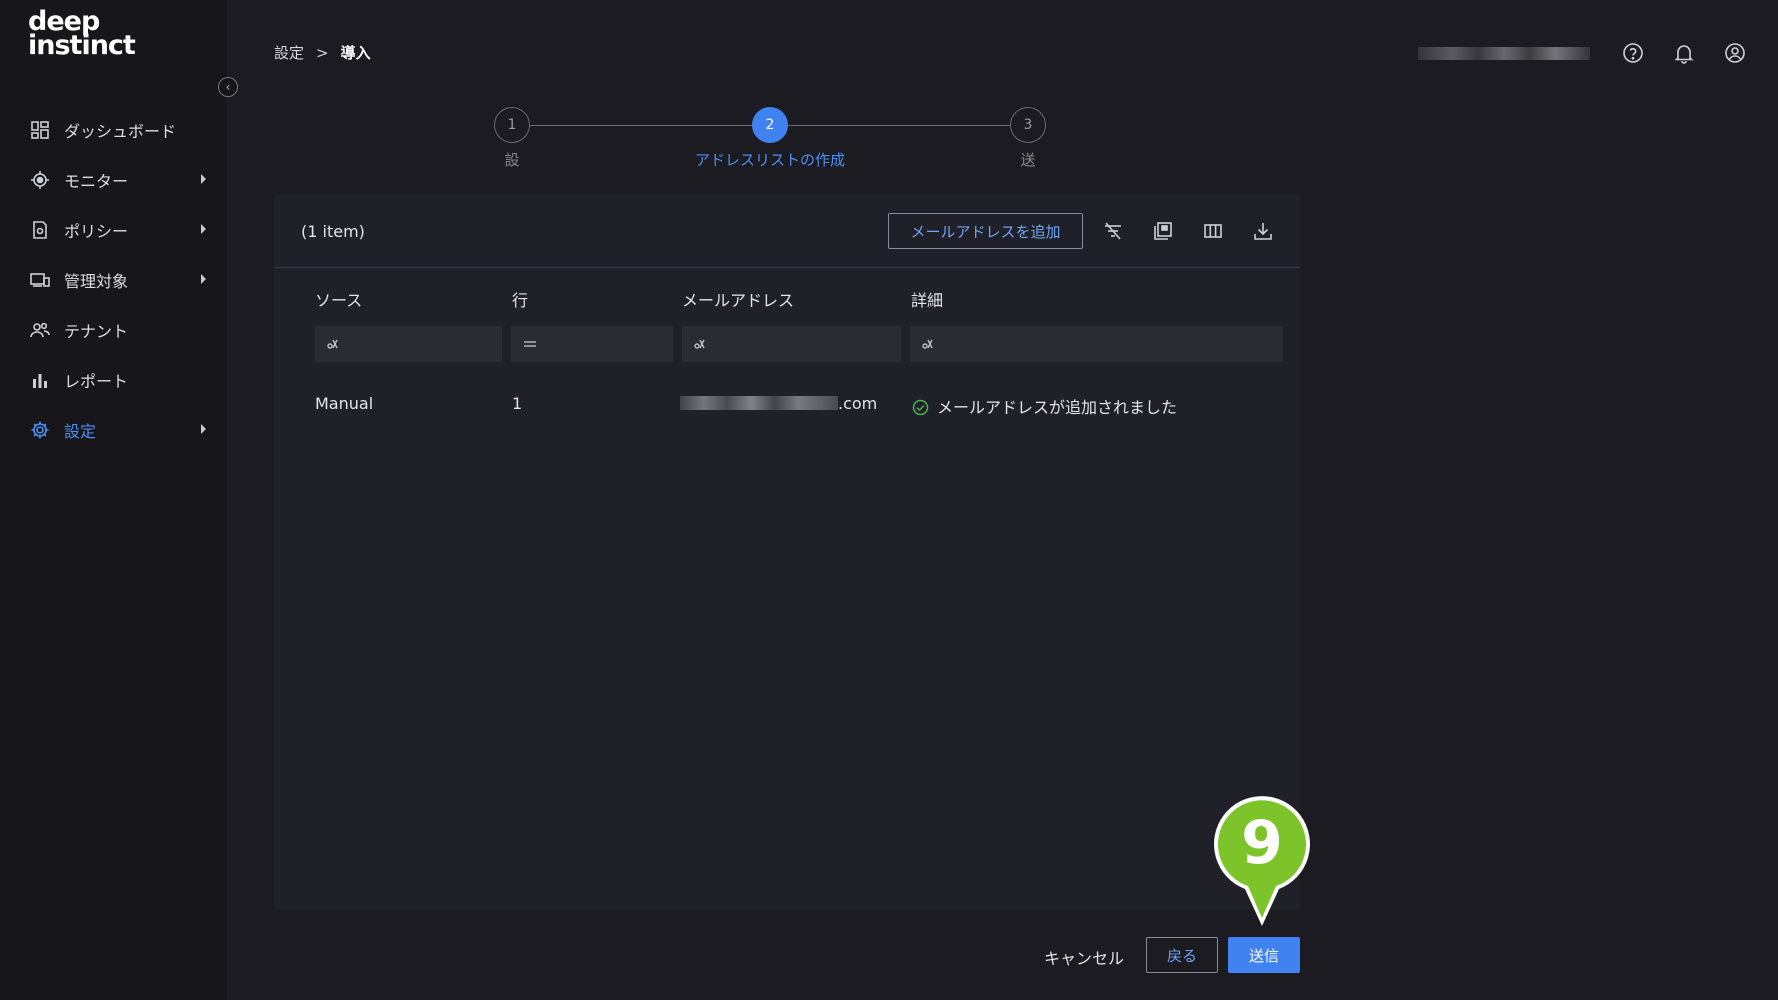 The height and width of the screenshot is (1000, 1778). Describe the element at coordinates (1504, 53) in the screenshot. I see `user-name-redacted` at that location.